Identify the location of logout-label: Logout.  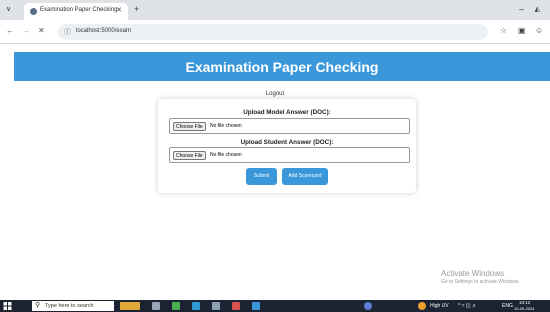
(275, 94).